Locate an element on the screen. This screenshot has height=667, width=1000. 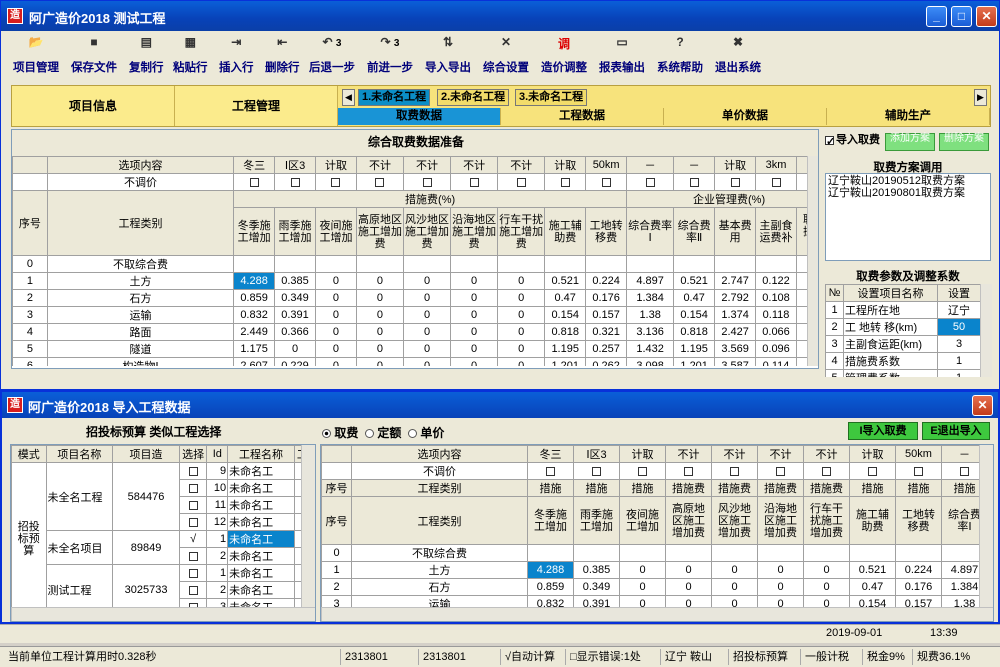
option-cell: 冬三 is located at coordinates (254, 165).